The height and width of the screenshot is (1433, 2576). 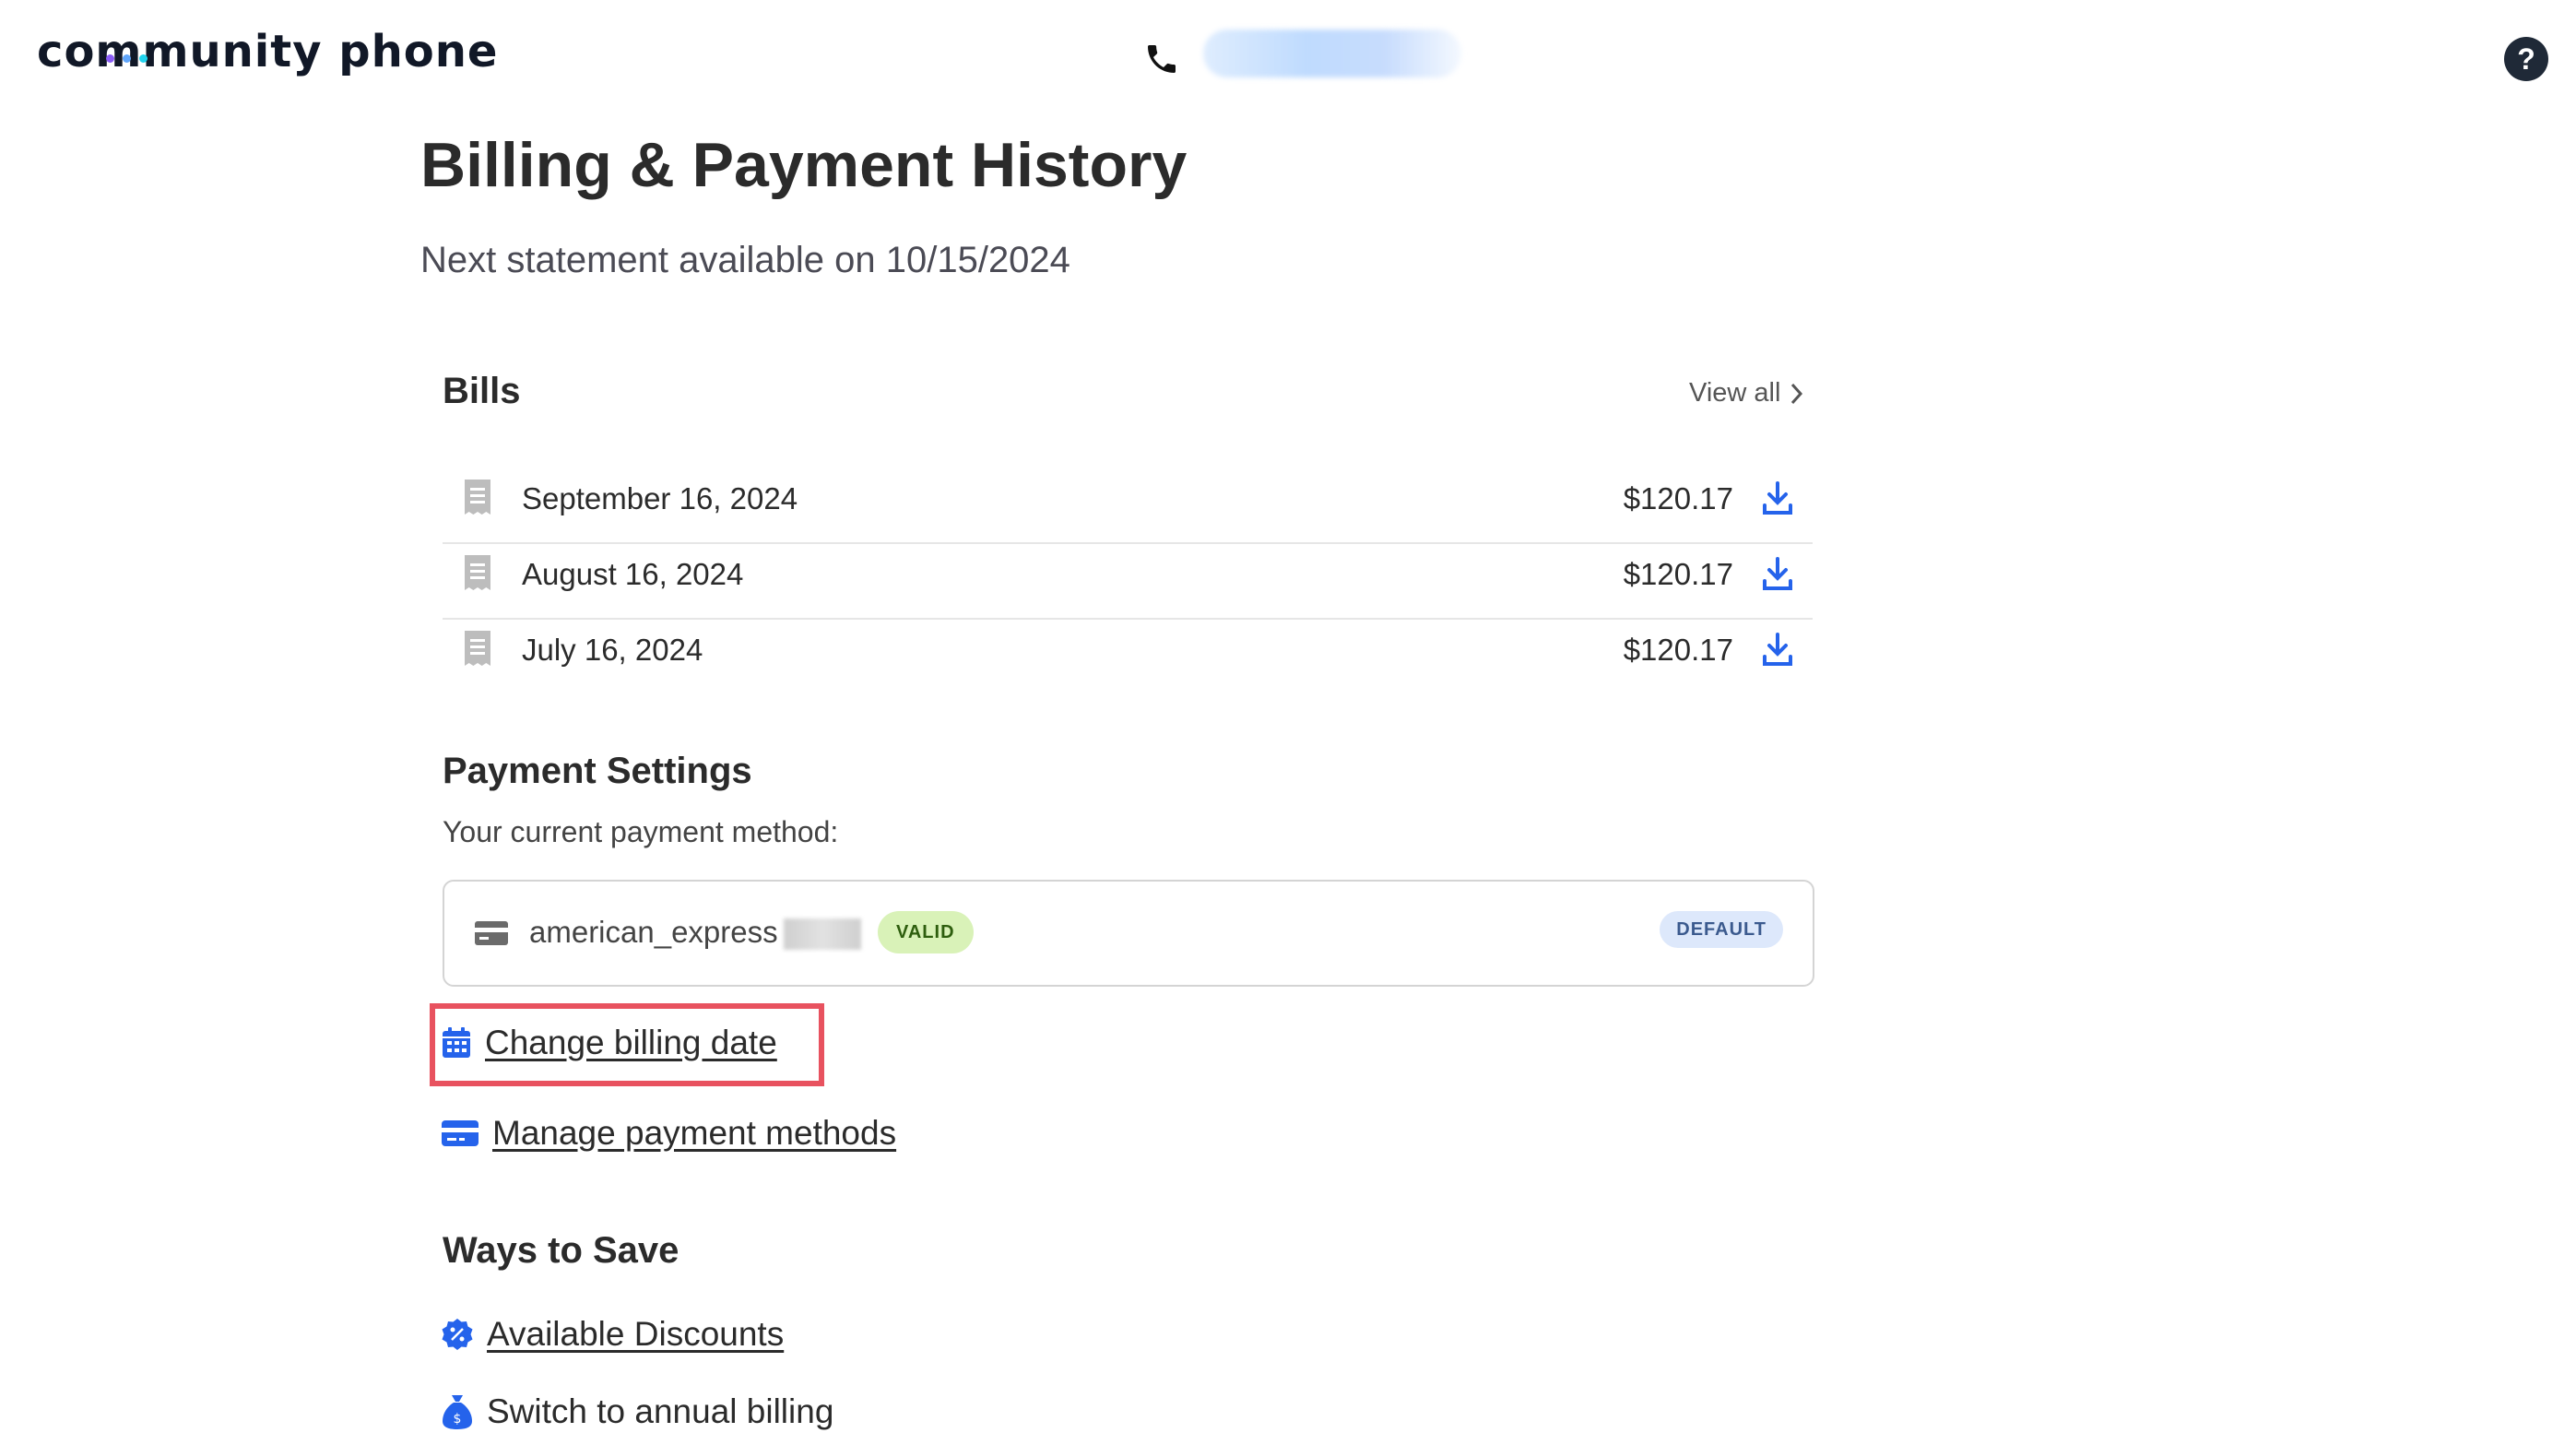 I want to click on community-phone-logo: community phone, so click(x=267, y=51).